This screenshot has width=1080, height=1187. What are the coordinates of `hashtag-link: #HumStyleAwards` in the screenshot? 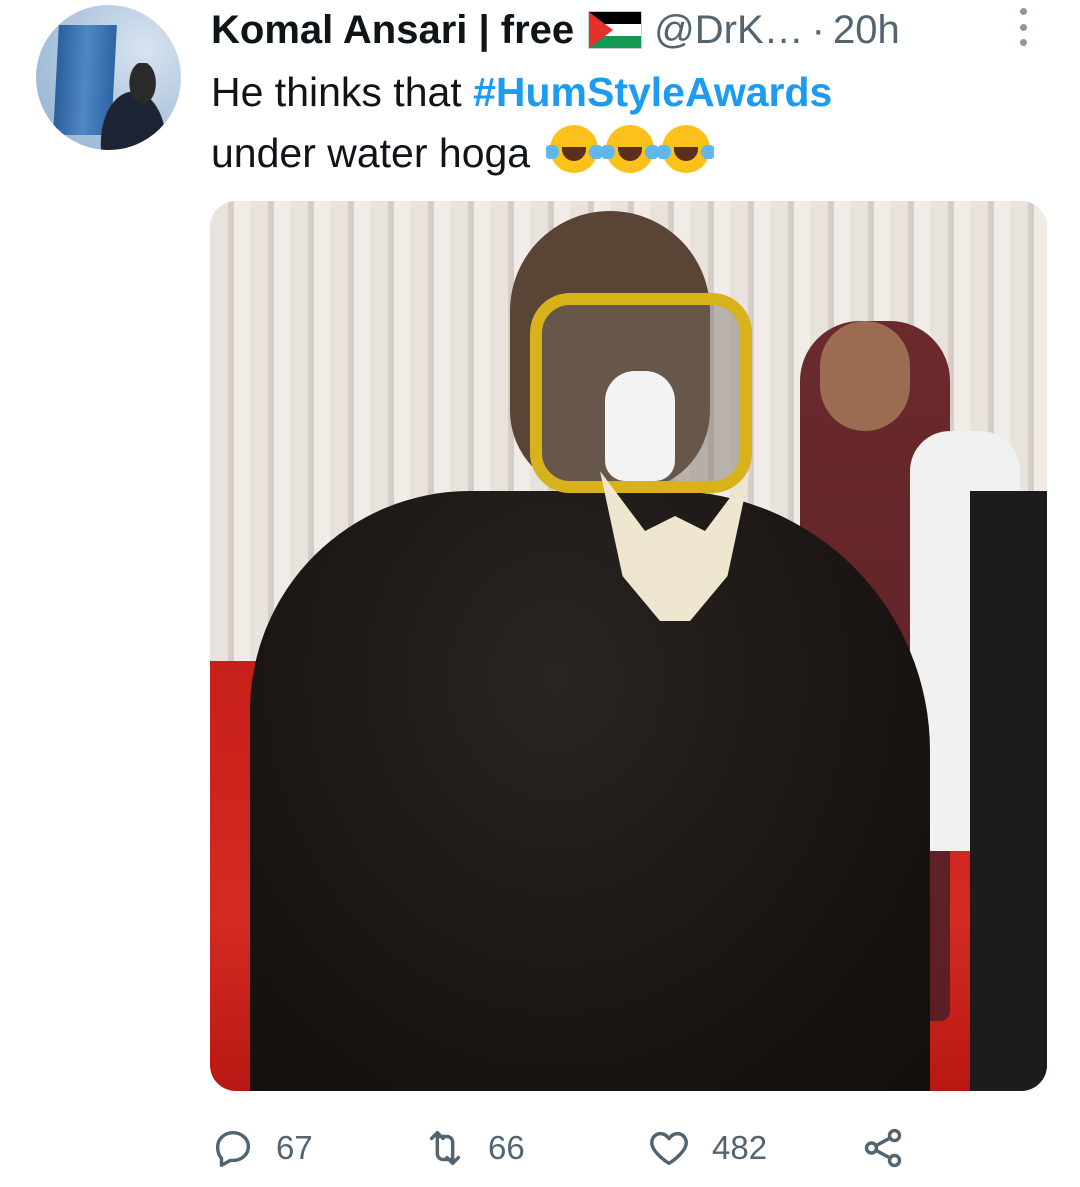 It's located at (652, 92).